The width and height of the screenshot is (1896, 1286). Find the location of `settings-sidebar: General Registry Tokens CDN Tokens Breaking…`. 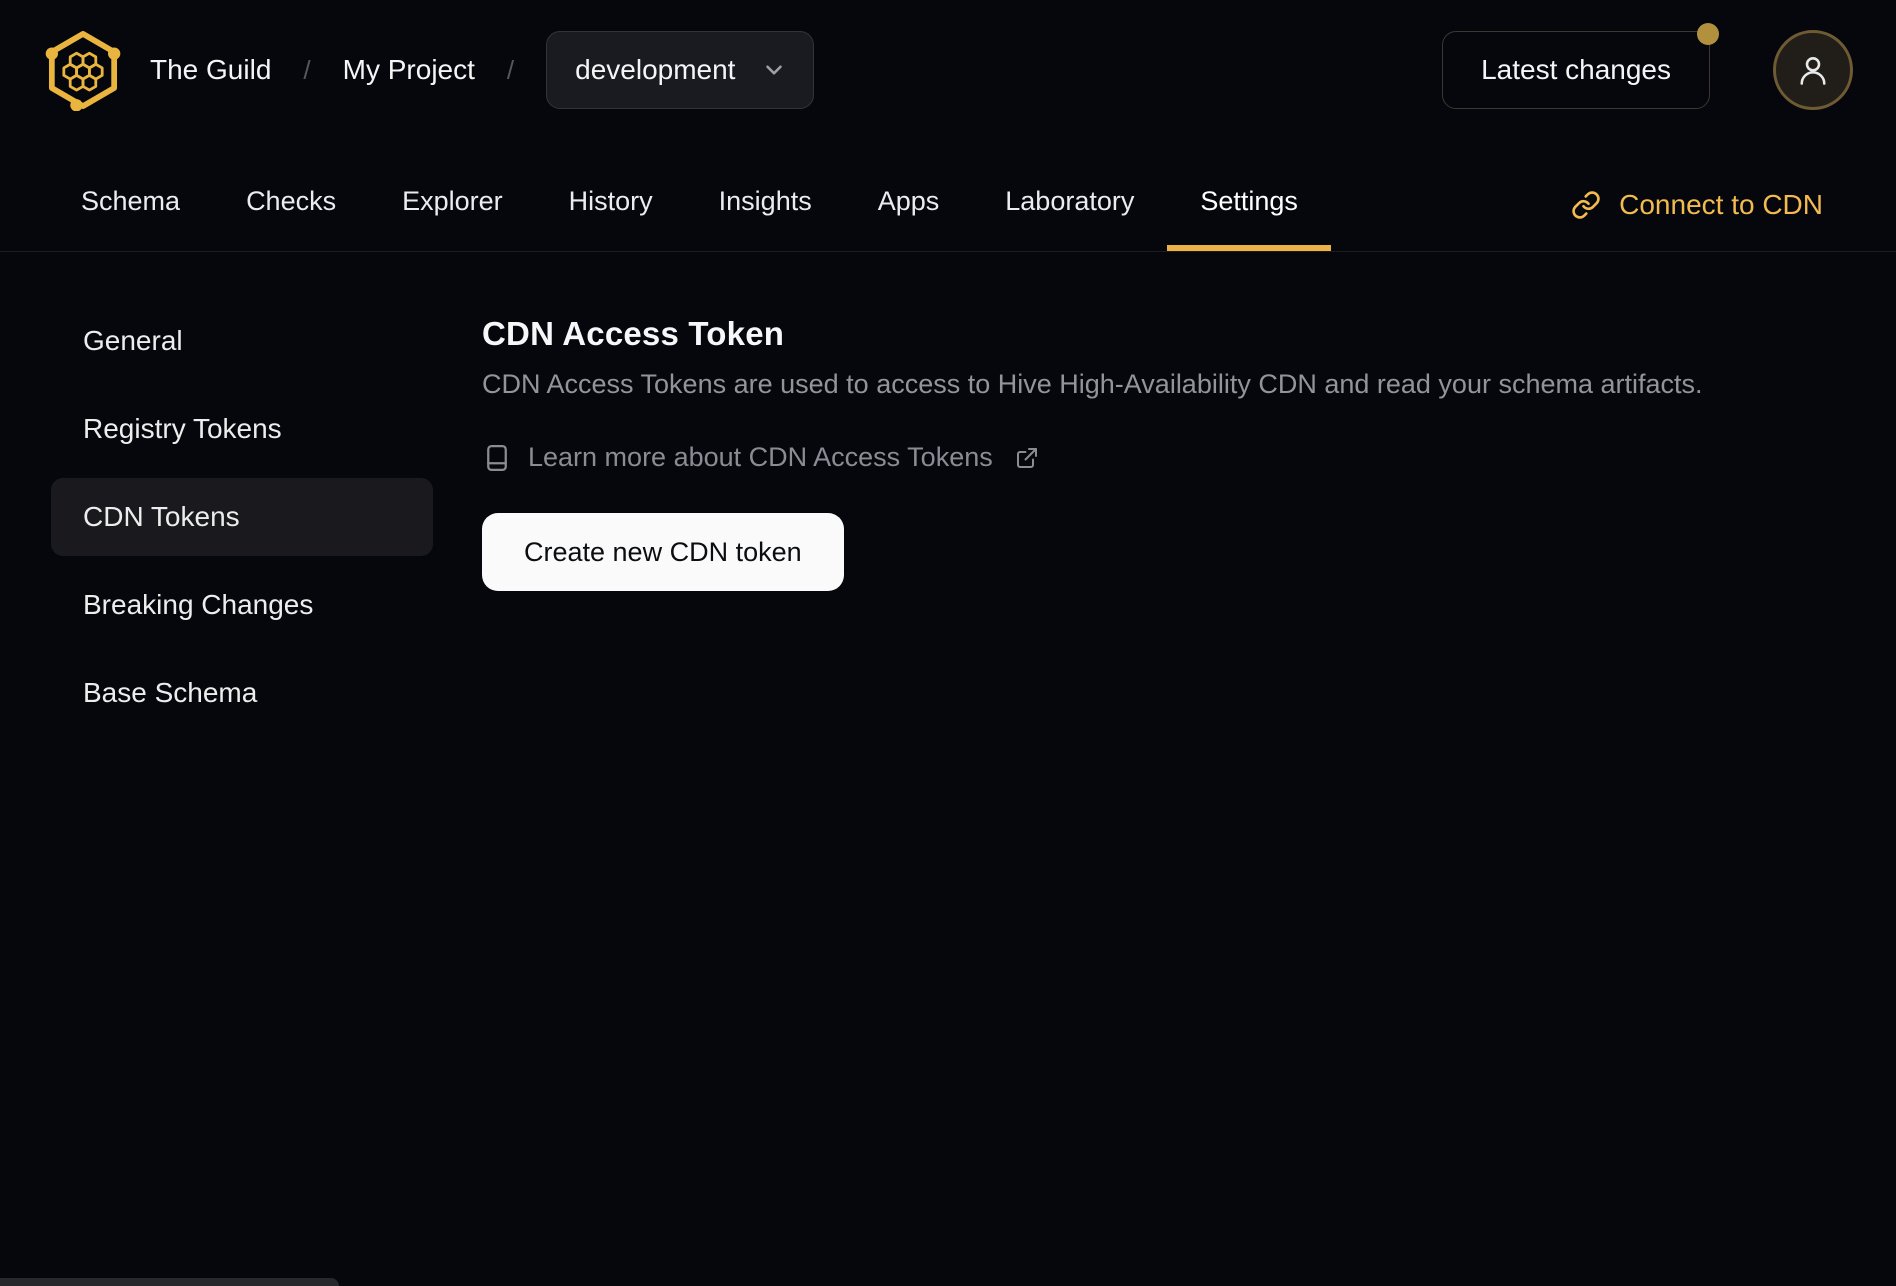

settings-sidebar: General Registry Tokens CDN Tokens Breaking… is located at coordinates (242, 522).